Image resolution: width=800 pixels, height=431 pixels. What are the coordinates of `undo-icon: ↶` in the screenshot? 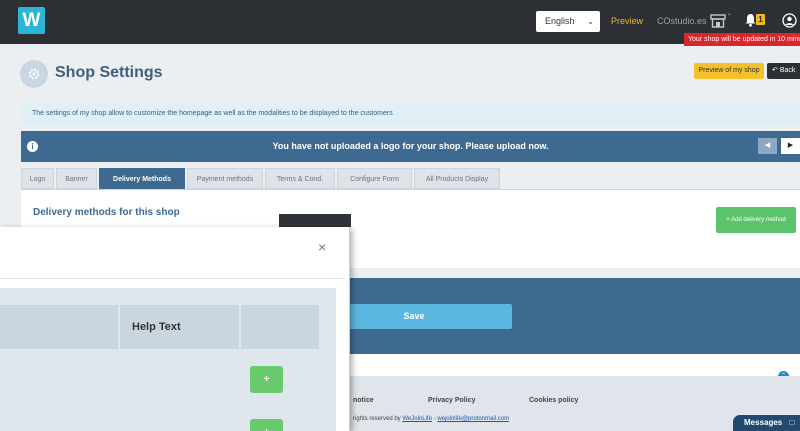 It's located at (775, 70).